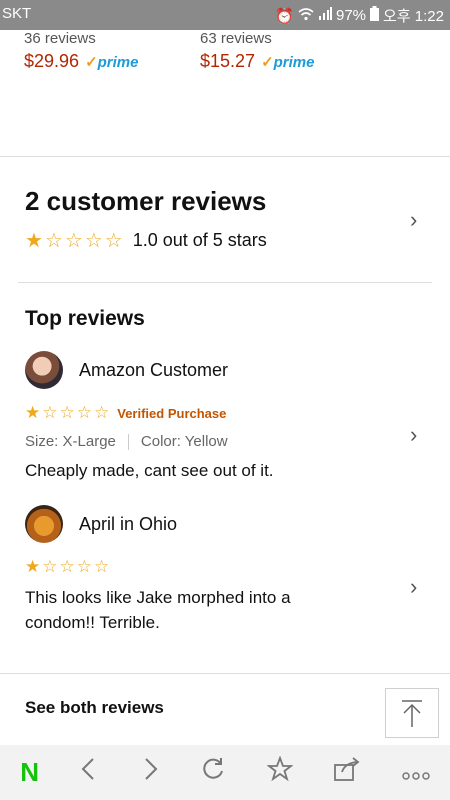 This screenshot has width=450, height=800. I want to click on more-icon, so click(415, 773).